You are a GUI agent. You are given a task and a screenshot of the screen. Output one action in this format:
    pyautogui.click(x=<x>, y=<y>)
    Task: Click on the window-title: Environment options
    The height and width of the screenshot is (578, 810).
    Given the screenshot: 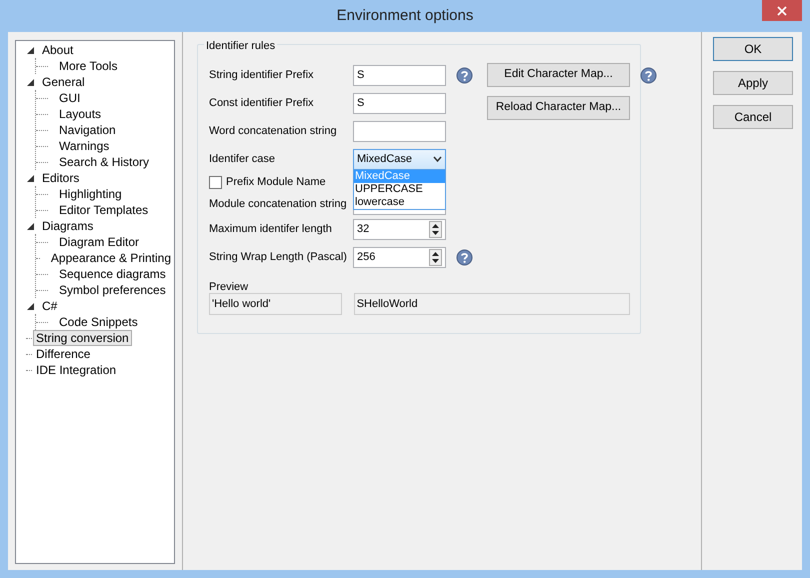 What is the action you would take?
    pyautogui.click(x=405, y=16)
    